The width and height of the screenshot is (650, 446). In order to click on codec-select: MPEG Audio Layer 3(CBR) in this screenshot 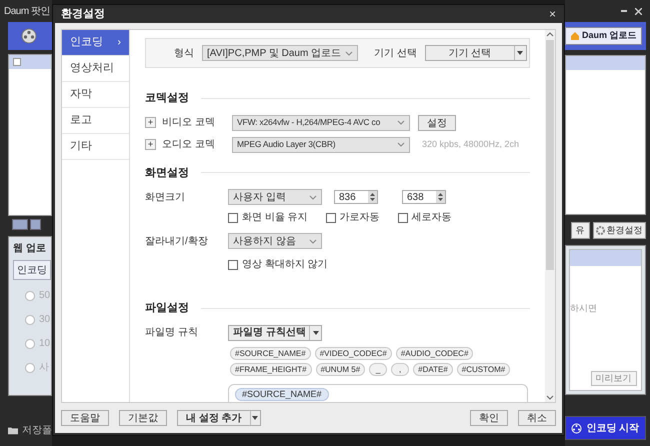, I will do `click(321, 144)`.